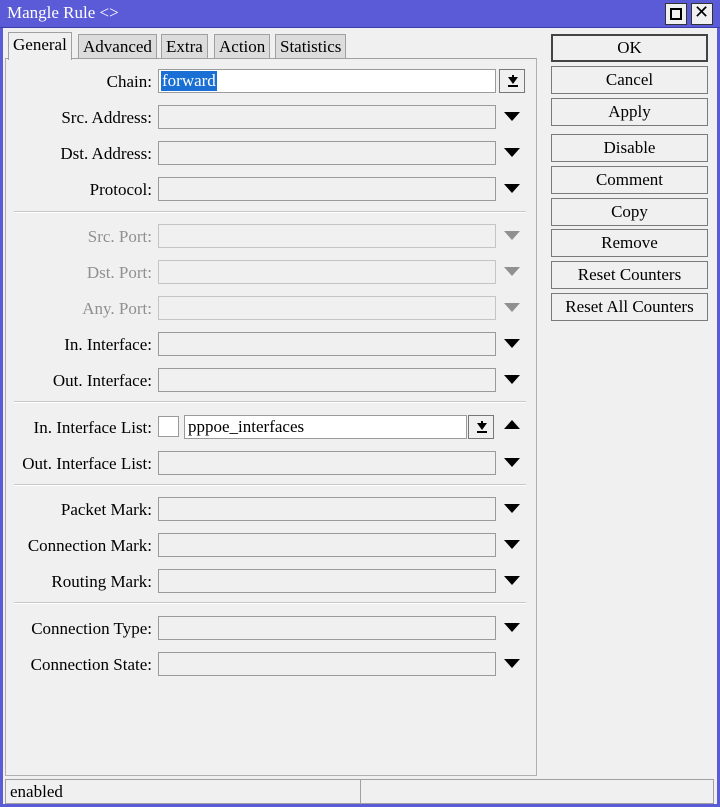  I want to click on tab-general: General, so click(40, 46).